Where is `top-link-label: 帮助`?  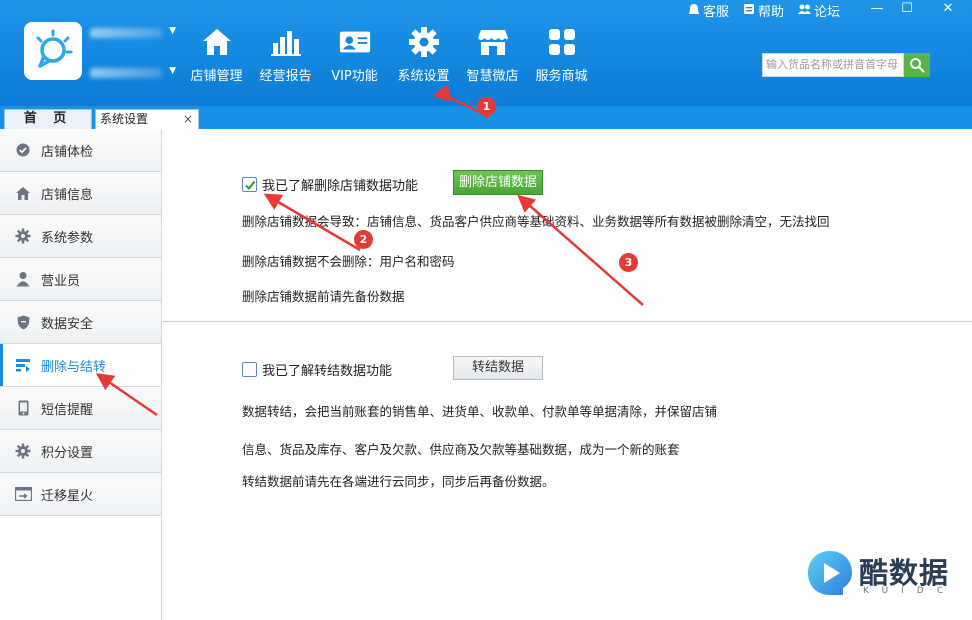 top-link-label: 帮助 is located at coordinates (771, 12).